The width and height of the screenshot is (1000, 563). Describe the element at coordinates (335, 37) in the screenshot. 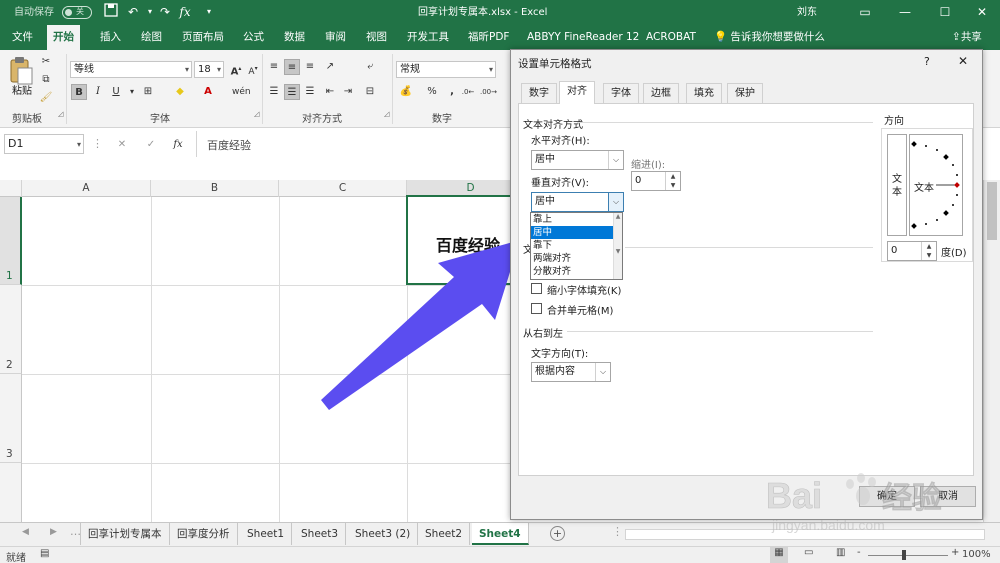

I see `tab-review: 审阅` at that location.